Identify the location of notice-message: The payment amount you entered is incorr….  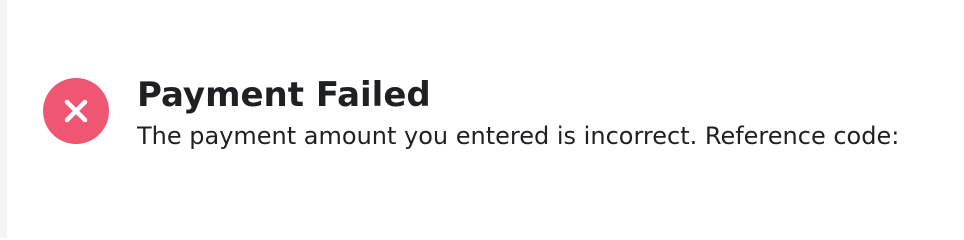
(518, 136).